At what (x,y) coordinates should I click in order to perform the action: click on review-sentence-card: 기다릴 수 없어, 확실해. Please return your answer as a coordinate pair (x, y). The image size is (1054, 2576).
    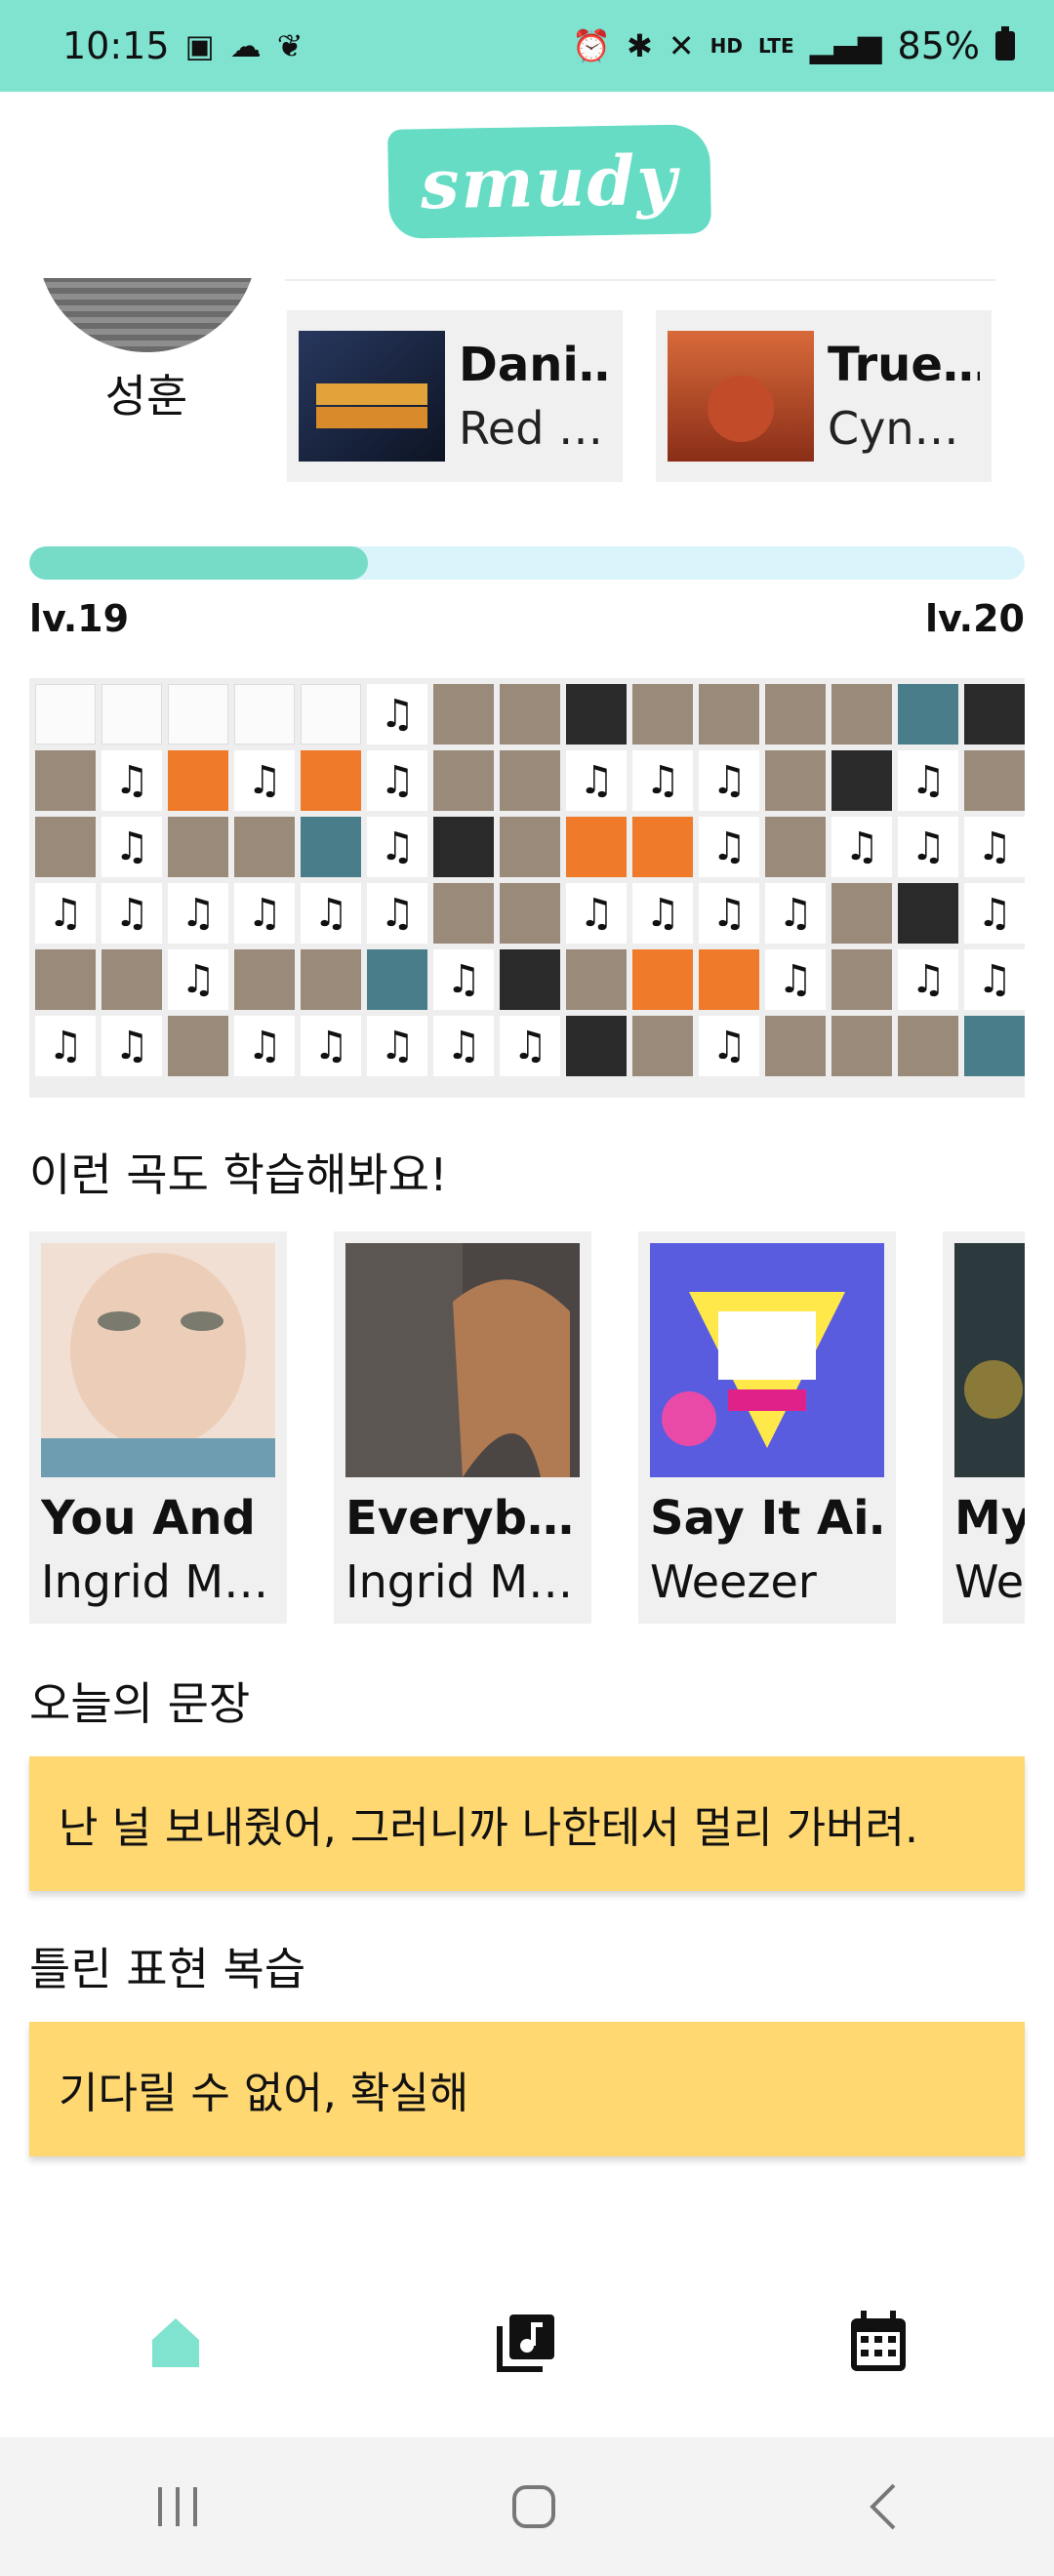
    Looking at the image, I should click on (527, 2089).